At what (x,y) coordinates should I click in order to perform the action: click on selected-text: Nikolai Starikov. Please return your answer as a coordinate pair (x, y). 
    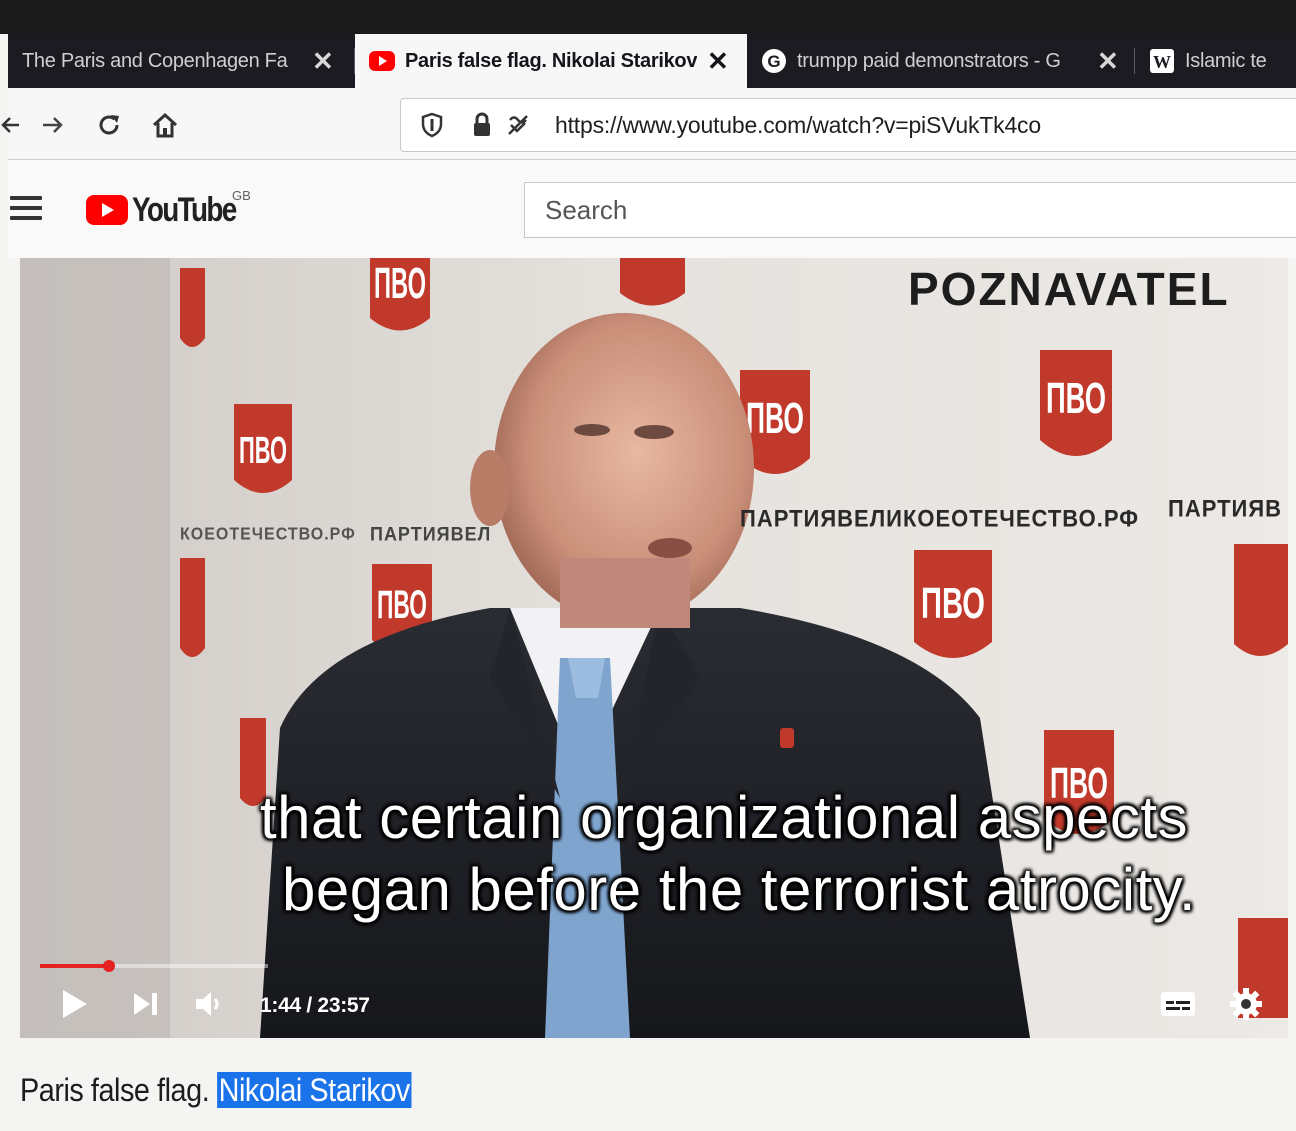
    Looking at the image, I should click on (314, 1090).